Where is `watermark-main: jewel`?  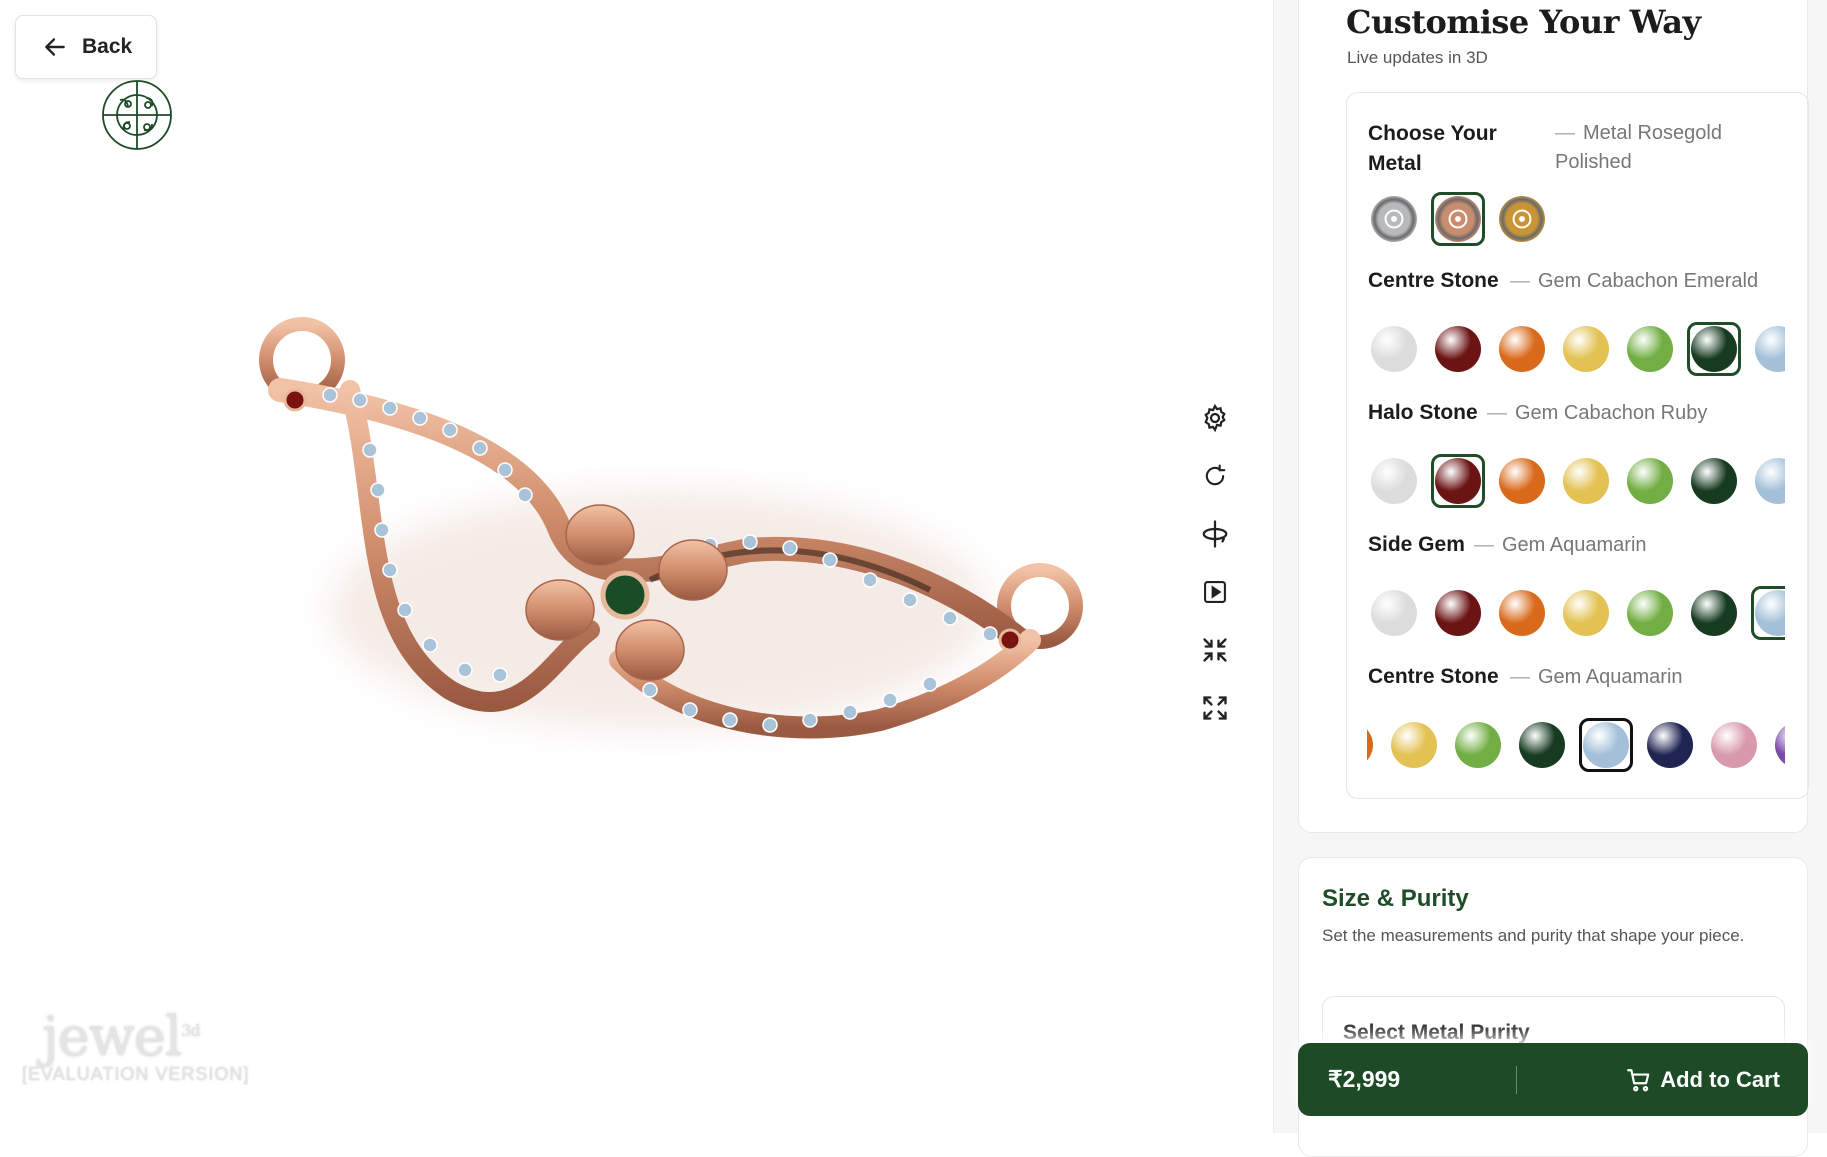
watermark-main: jewel is located at coordinates (112, 1036).